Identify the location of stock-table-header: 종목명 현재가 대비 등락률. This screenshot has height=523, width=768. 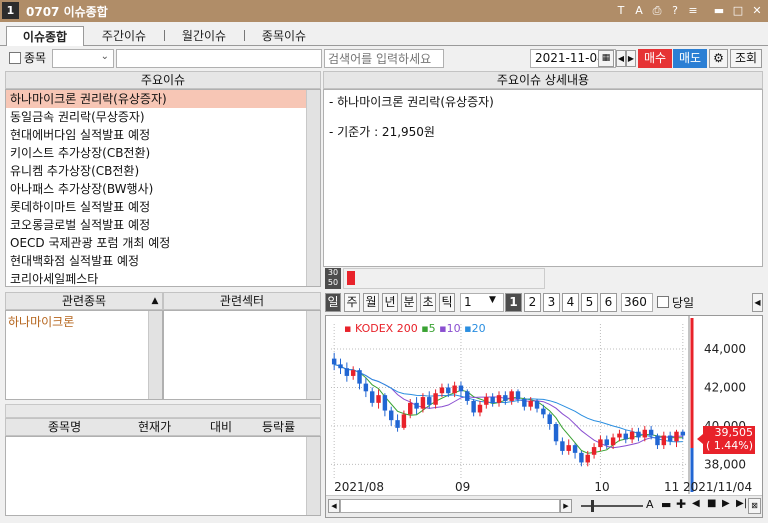
(163, 427).